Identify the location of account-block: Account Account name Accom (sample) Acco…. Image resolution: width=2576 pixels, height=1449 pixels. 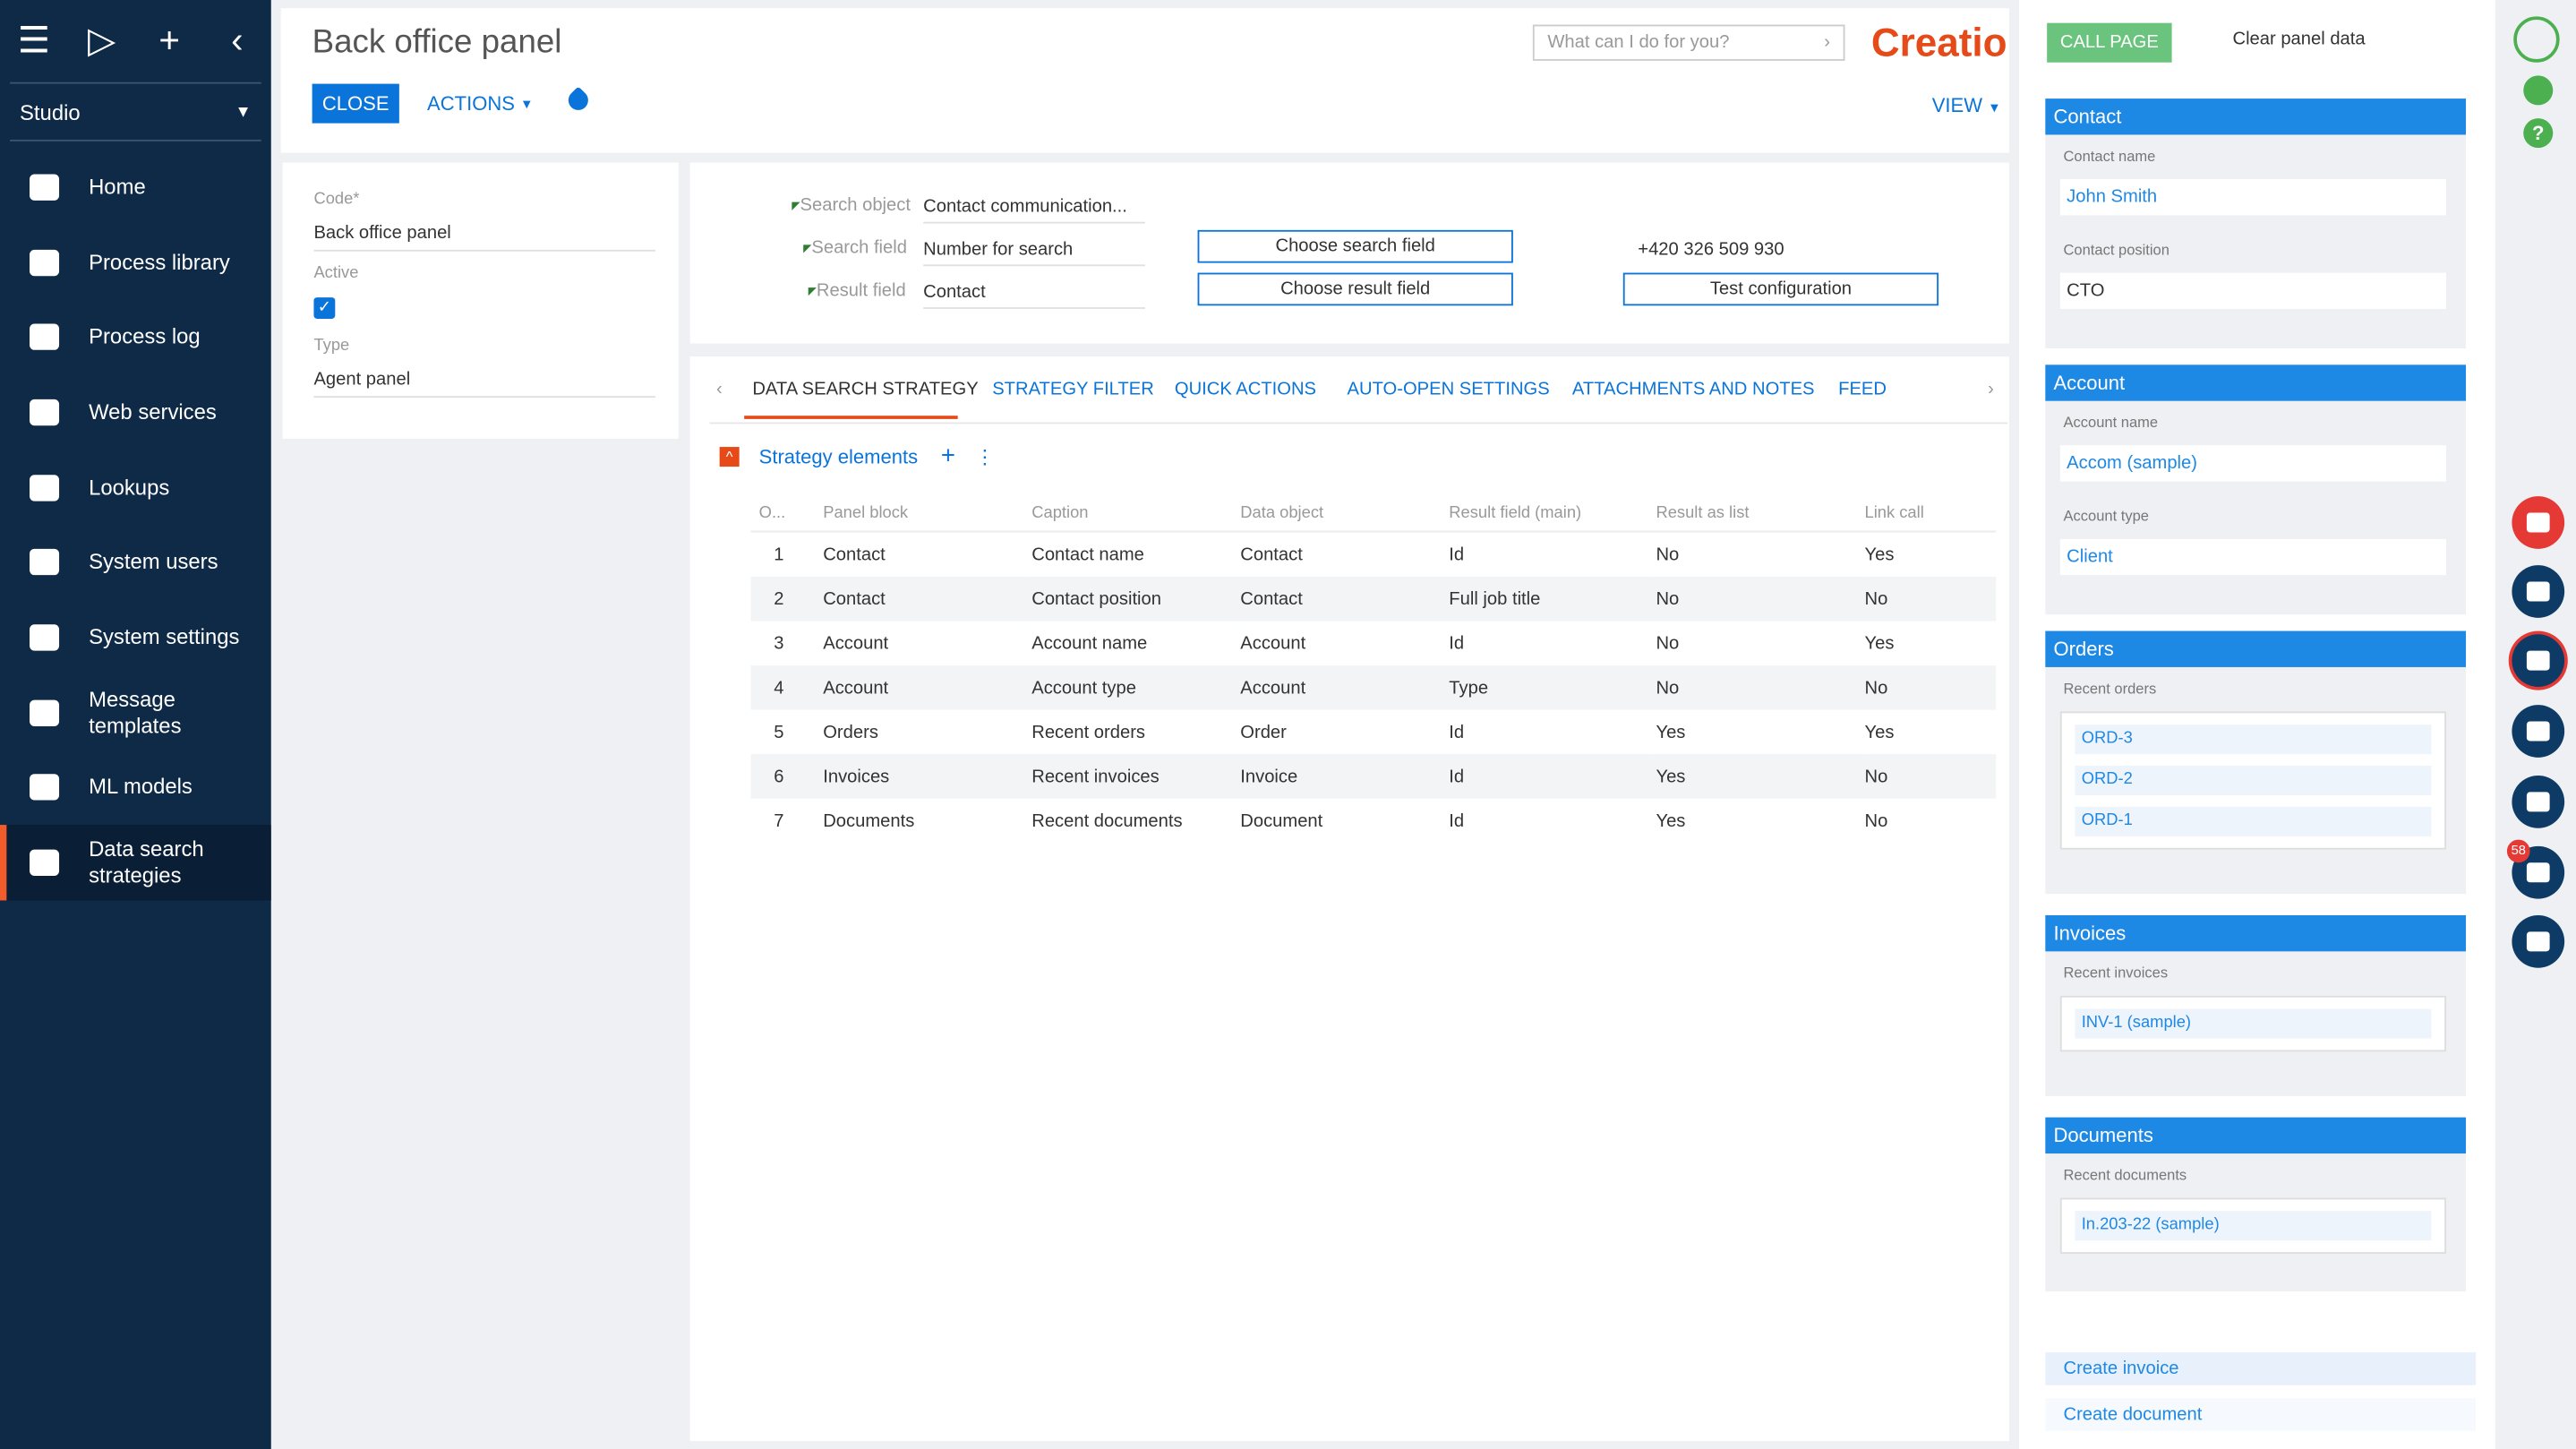
(2256, 490).